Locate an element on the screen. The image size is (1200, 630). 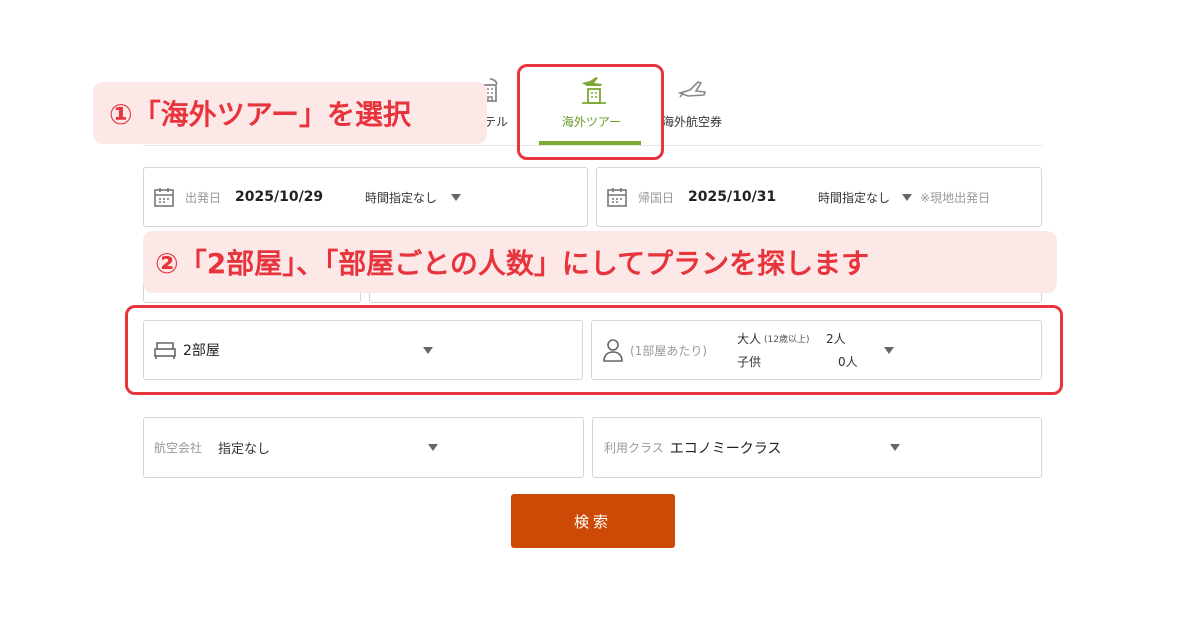
annotation-step1-text: ①「海外ツアー」を選択 is located at coordinates (260, 114).